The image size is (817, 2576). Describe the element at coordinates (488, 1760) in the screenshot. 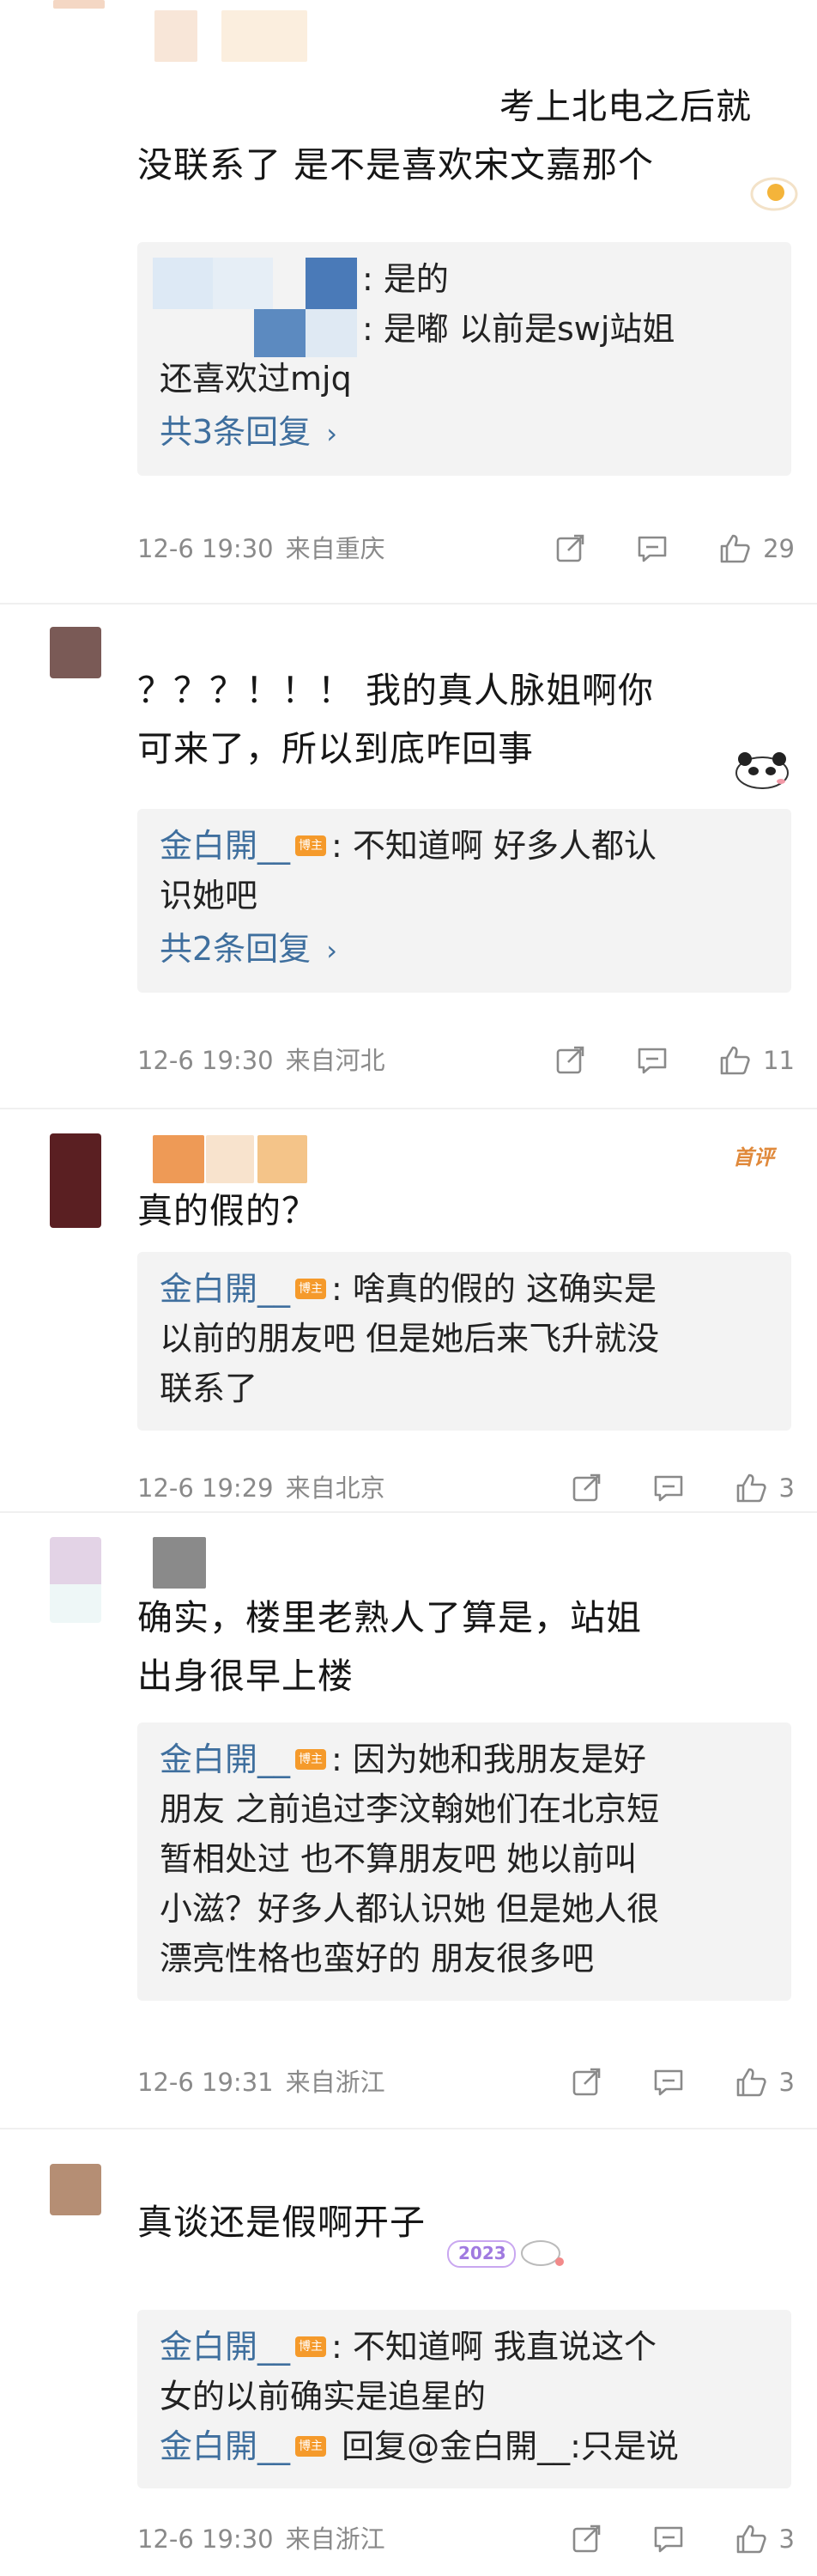

I see `reply-content: : 因为她和我朋友是好` at that location.